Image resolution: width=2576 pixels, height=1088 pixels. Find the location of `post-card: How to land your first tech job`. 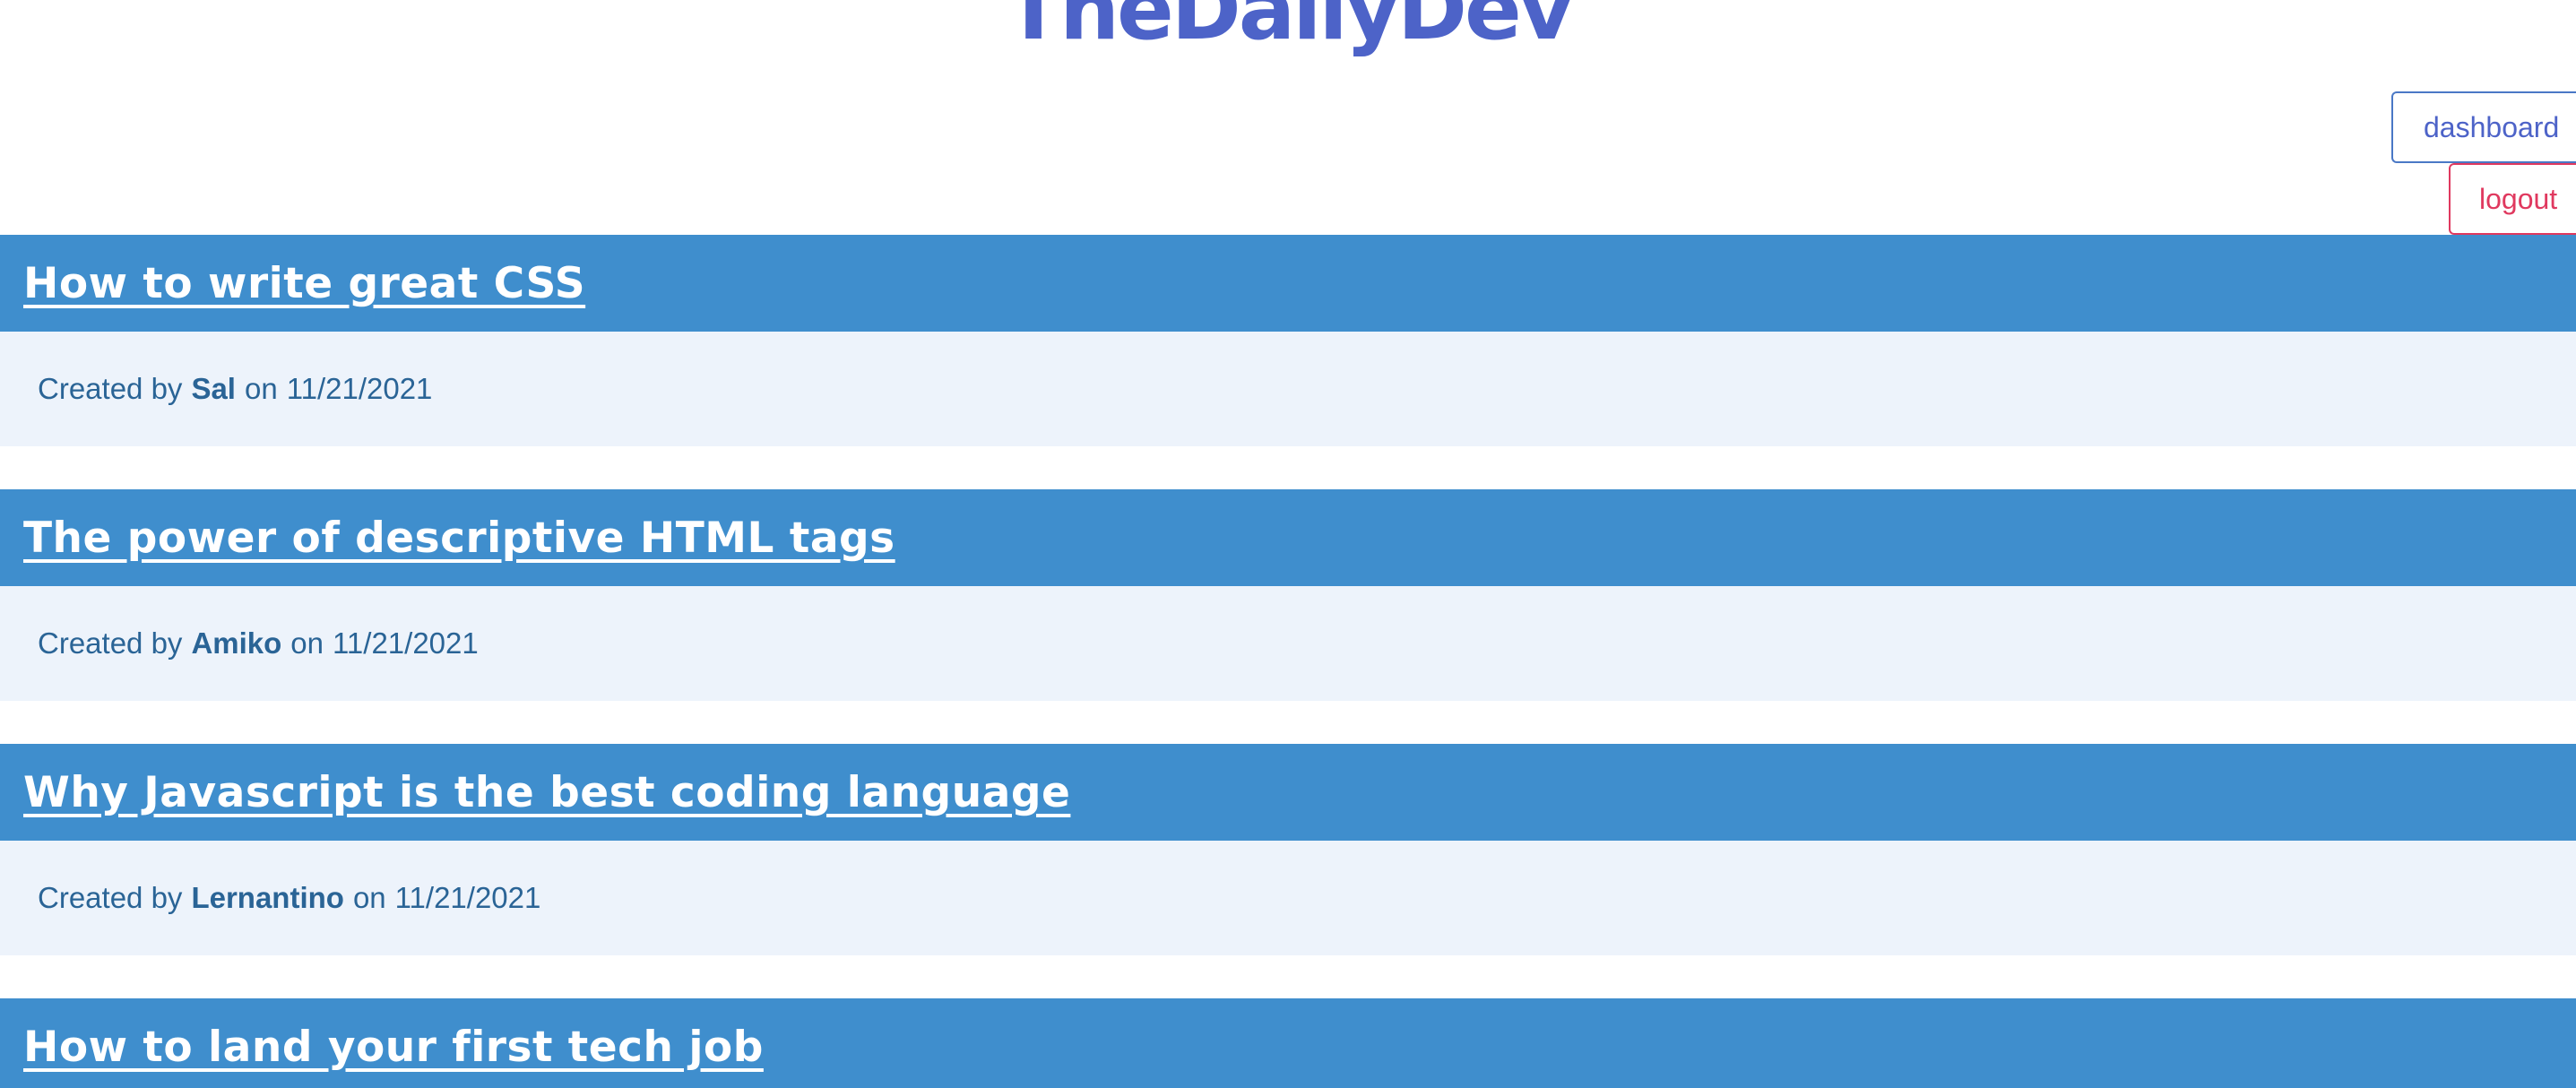

post-card: How to land your first tech job is located at coordinates (1288, 1043).